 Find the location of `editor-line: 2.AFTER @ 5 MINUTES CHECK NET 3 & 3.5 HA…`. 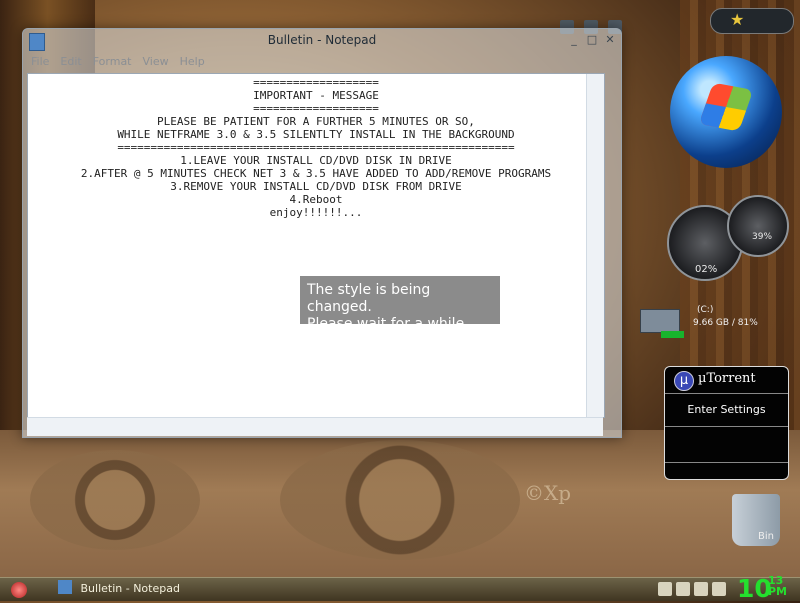

editor-line: 2.AFTER @ 5 MINUTES CHECK NET 3 & 3.5 HA… is located at coordinates (316, 173).